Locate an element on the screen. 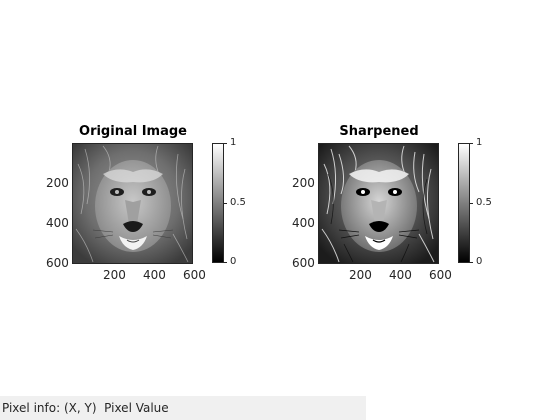 This screenshot has width=560, height=420. pixel-info-coordinates: (X, Y) is located at coordinates (80, 408).